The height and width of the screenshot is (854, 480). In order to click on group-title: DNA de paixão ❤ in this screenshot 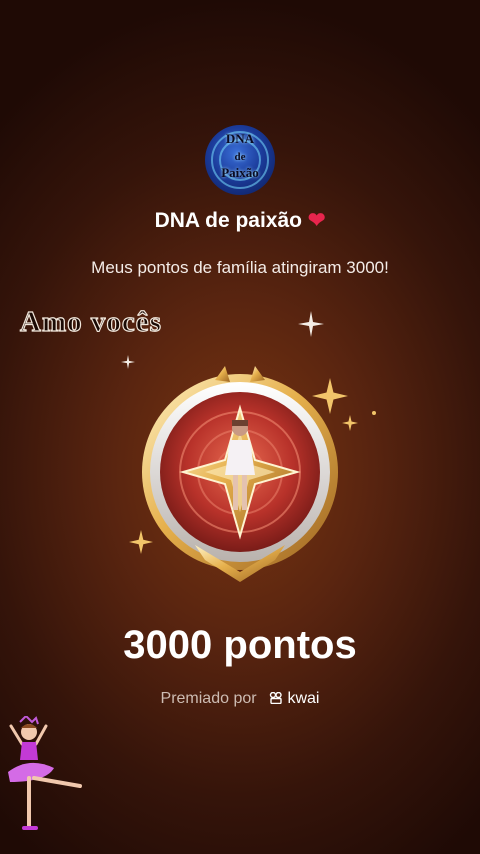, I will do `click(240, 220)`.